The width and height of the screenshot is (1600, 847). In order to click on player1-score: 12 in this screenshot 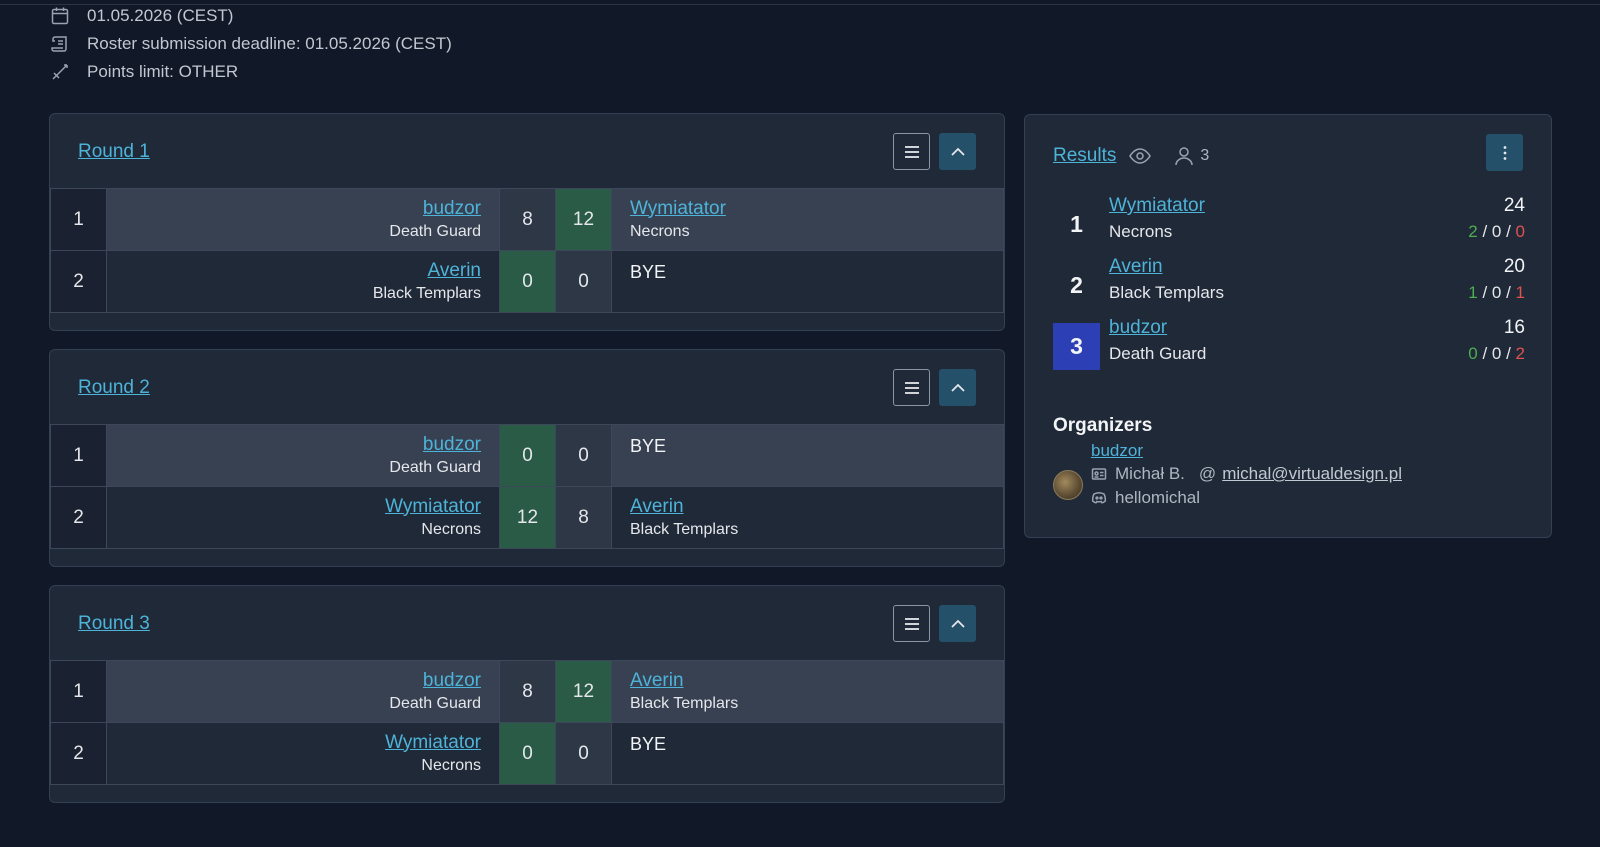, I will do `click(527, 517)`.